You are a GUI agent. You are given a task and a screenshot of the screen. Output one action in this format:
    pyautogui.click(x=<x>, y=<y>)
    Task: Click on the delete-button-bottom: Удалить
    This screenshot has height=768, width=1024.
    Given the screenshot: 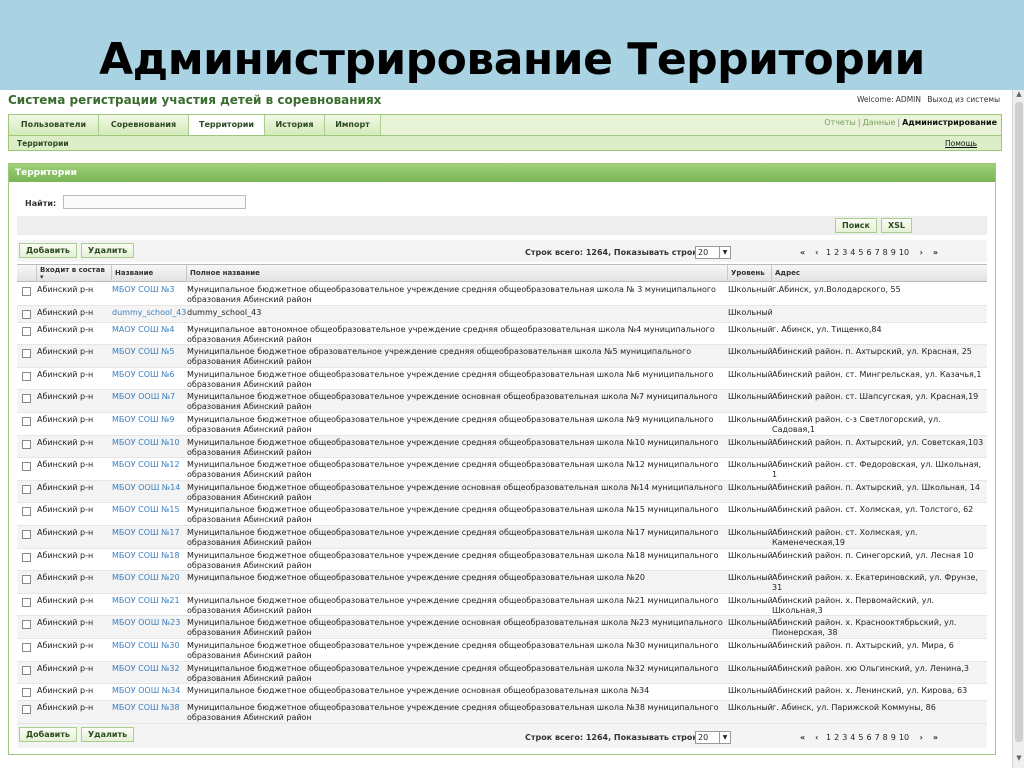 What is the action you would take?
    pyautogui.click(x=108, y=734)
    